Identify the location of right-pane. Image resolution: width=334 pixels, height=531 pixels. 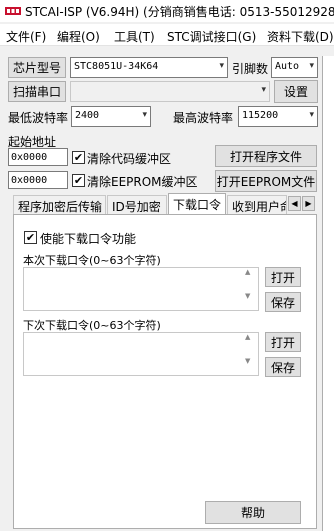
(328, 293).